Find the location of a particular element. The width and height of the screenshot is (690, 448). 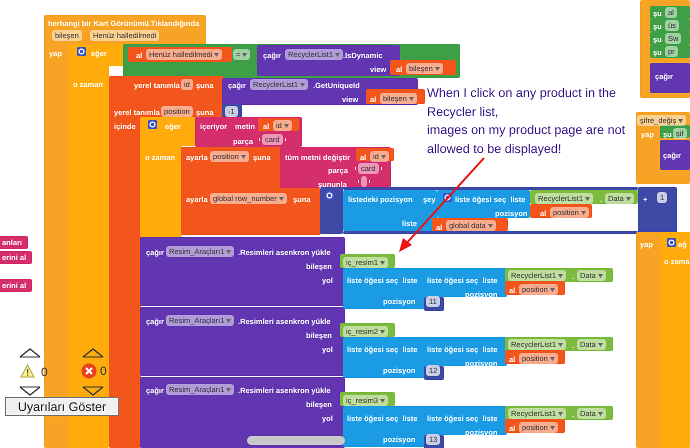

annotation-text: When I click on any product in the Recycler list, images on my product page are not allowed to be displayed! is located at coordinates (526, 121).